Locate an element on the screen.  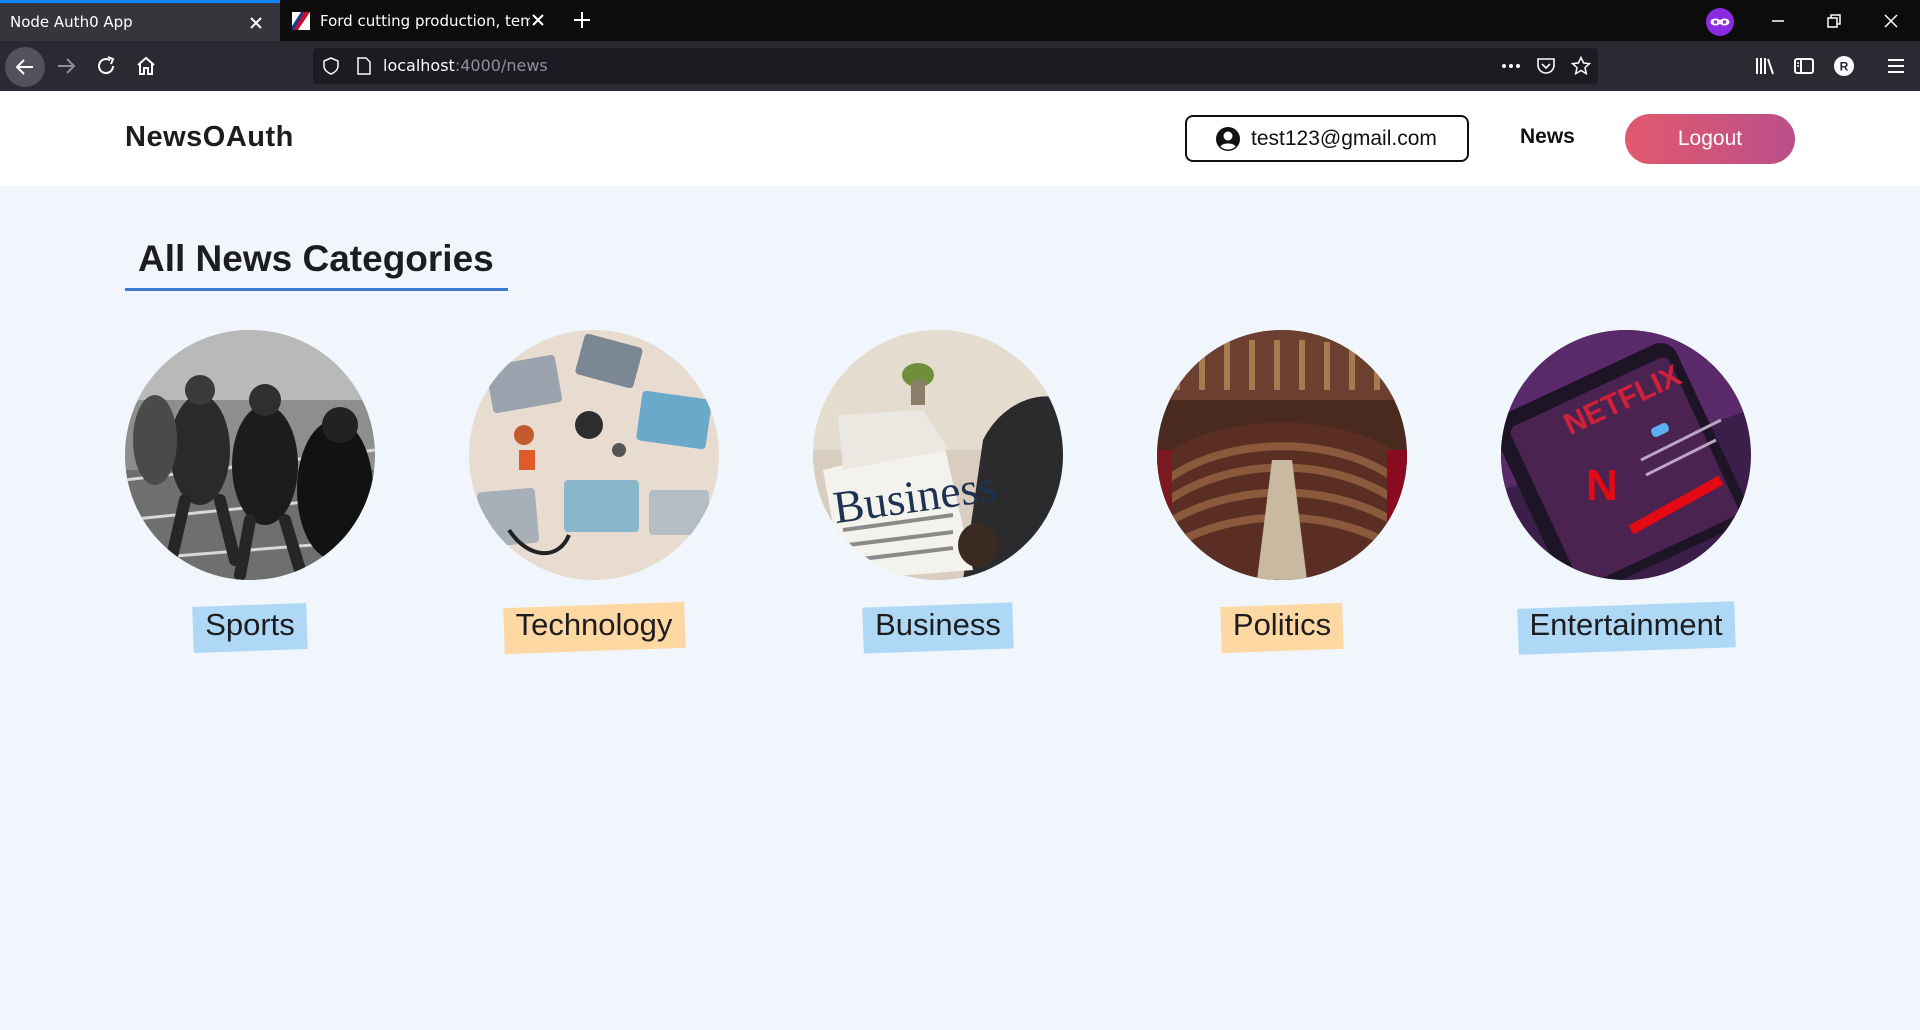
site-header: NewsOAuth test123@gmail.com News Logout is located at coordinates (960, 138).